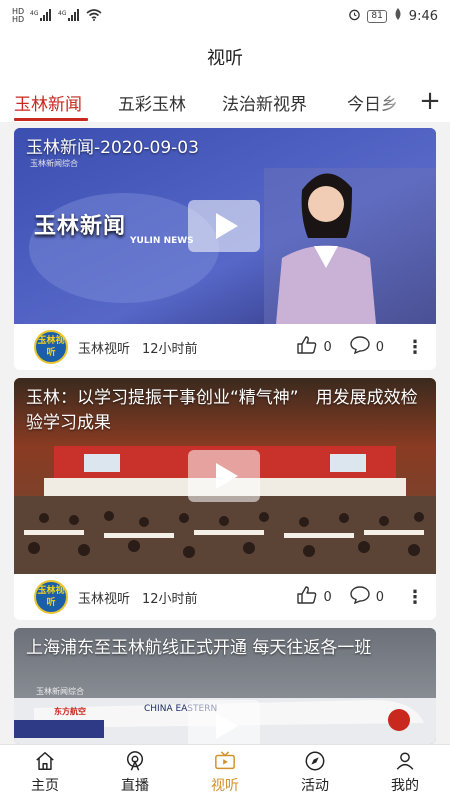 The width and height of the screenshot is (450, 800). I want to click on tab-yulin-news: 玉林新闻, so click(48, 102).